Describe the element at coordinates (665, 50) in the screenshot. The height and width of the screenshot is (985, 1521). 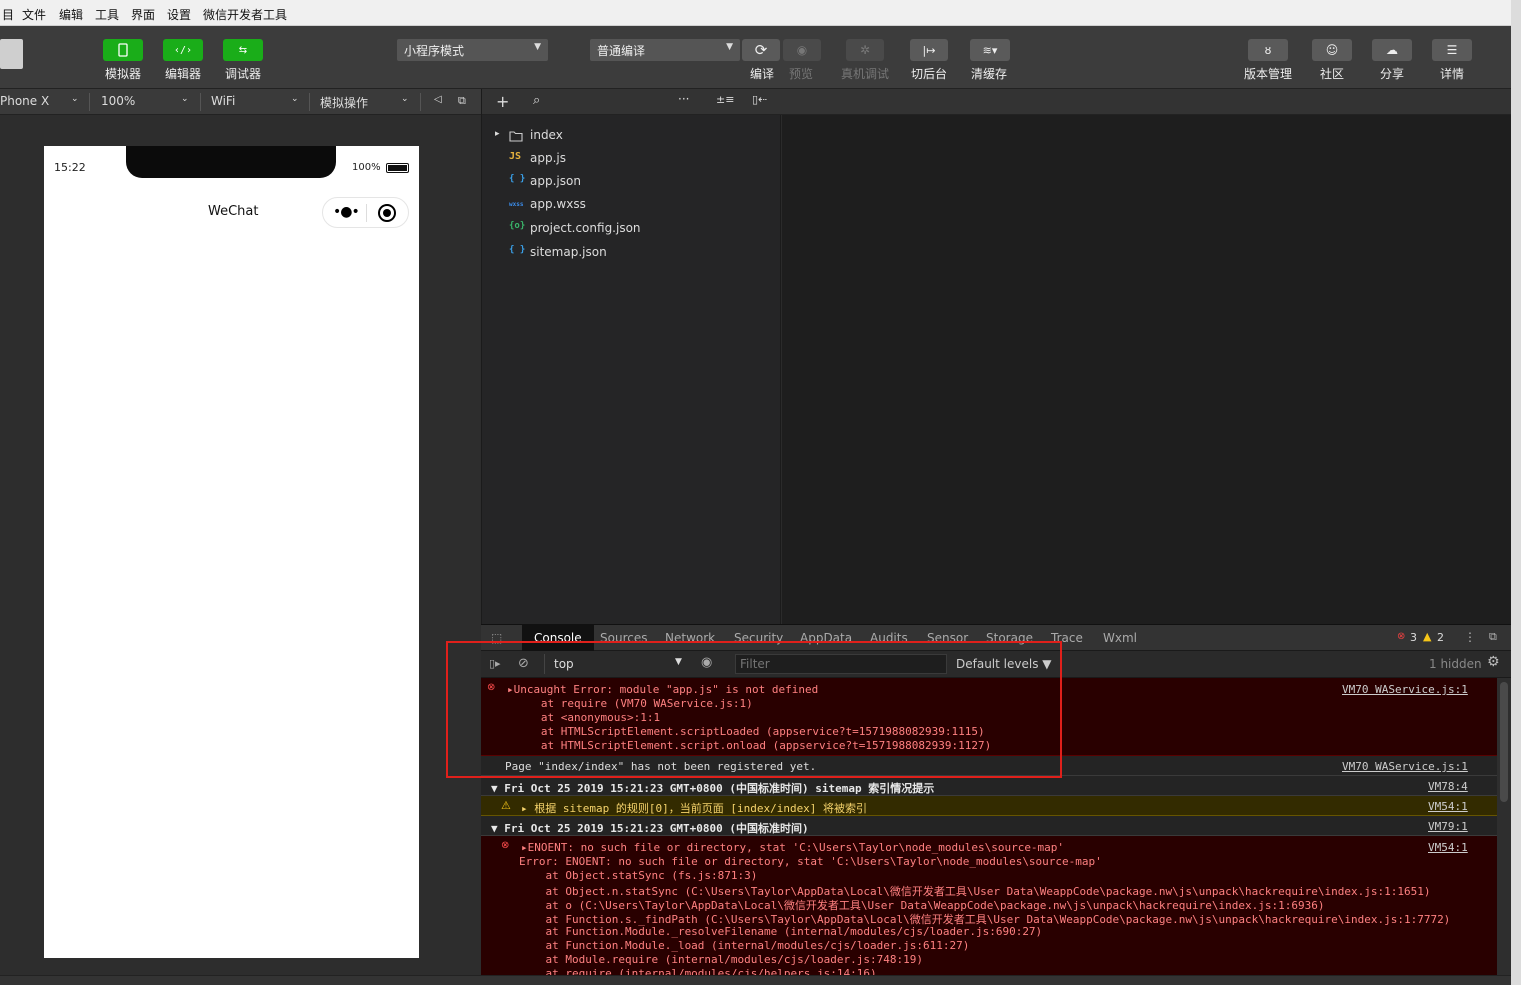
I see `compile-select: 普通编译 ▼` at that location.